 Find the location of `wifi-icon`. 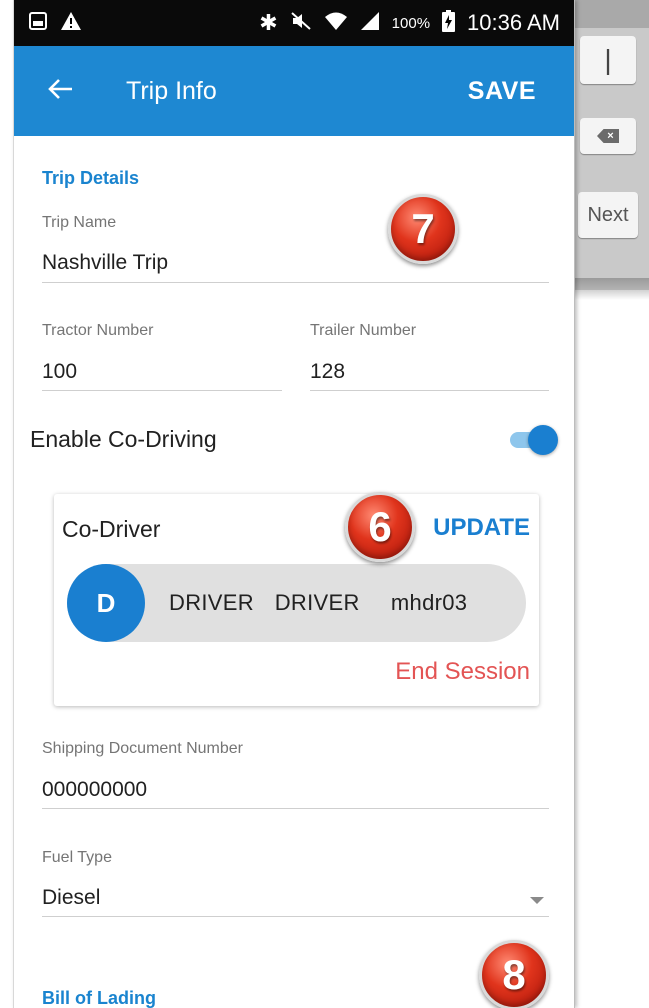

wifi-icon is located at coordinates (336, 23).